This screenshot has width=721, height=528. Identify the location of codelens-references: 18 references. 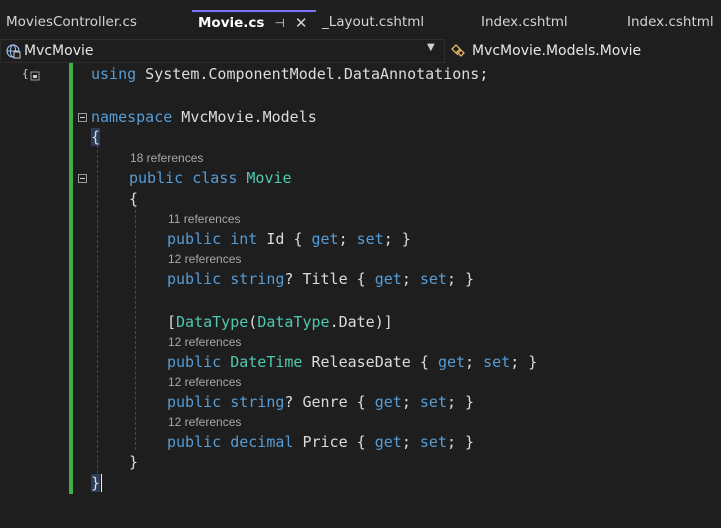
(166, 158).